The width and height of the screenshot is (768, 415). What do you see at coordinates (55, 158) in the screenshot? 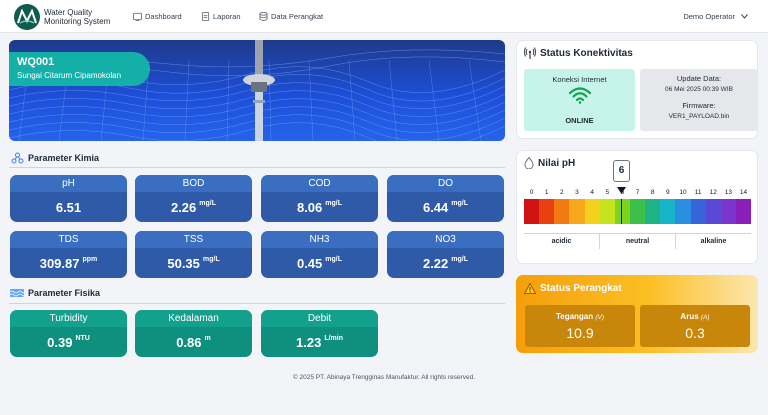
I see `section-title-kimia: Parameter Kimia` at bounding box center [55, 158].